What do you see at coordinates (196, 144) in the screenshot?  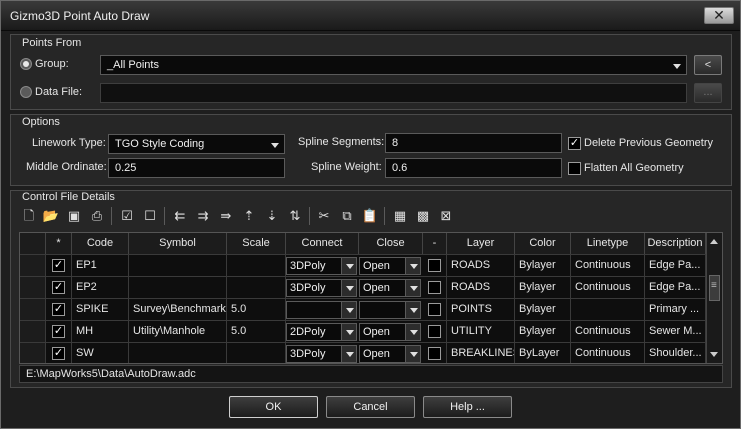 I see `linework-type-select: TGO Style Coding` at bounding box center [196, 144].